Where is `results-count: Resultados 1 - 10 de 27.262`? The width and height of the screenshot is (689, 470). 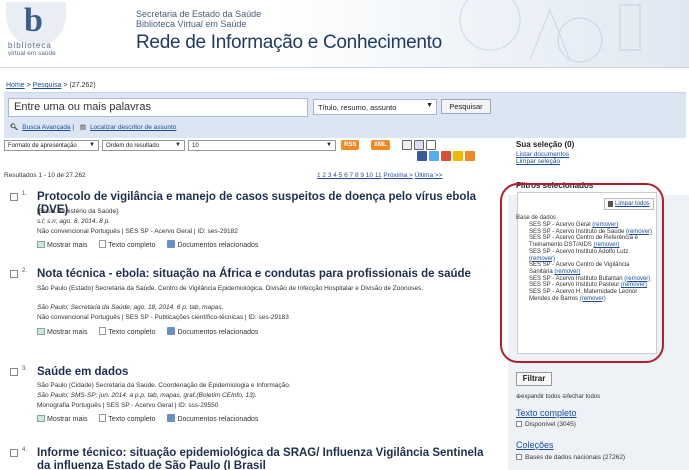 results-count: Resultados 1 - 10 de 27.262 is located at coordinates (45, 175).